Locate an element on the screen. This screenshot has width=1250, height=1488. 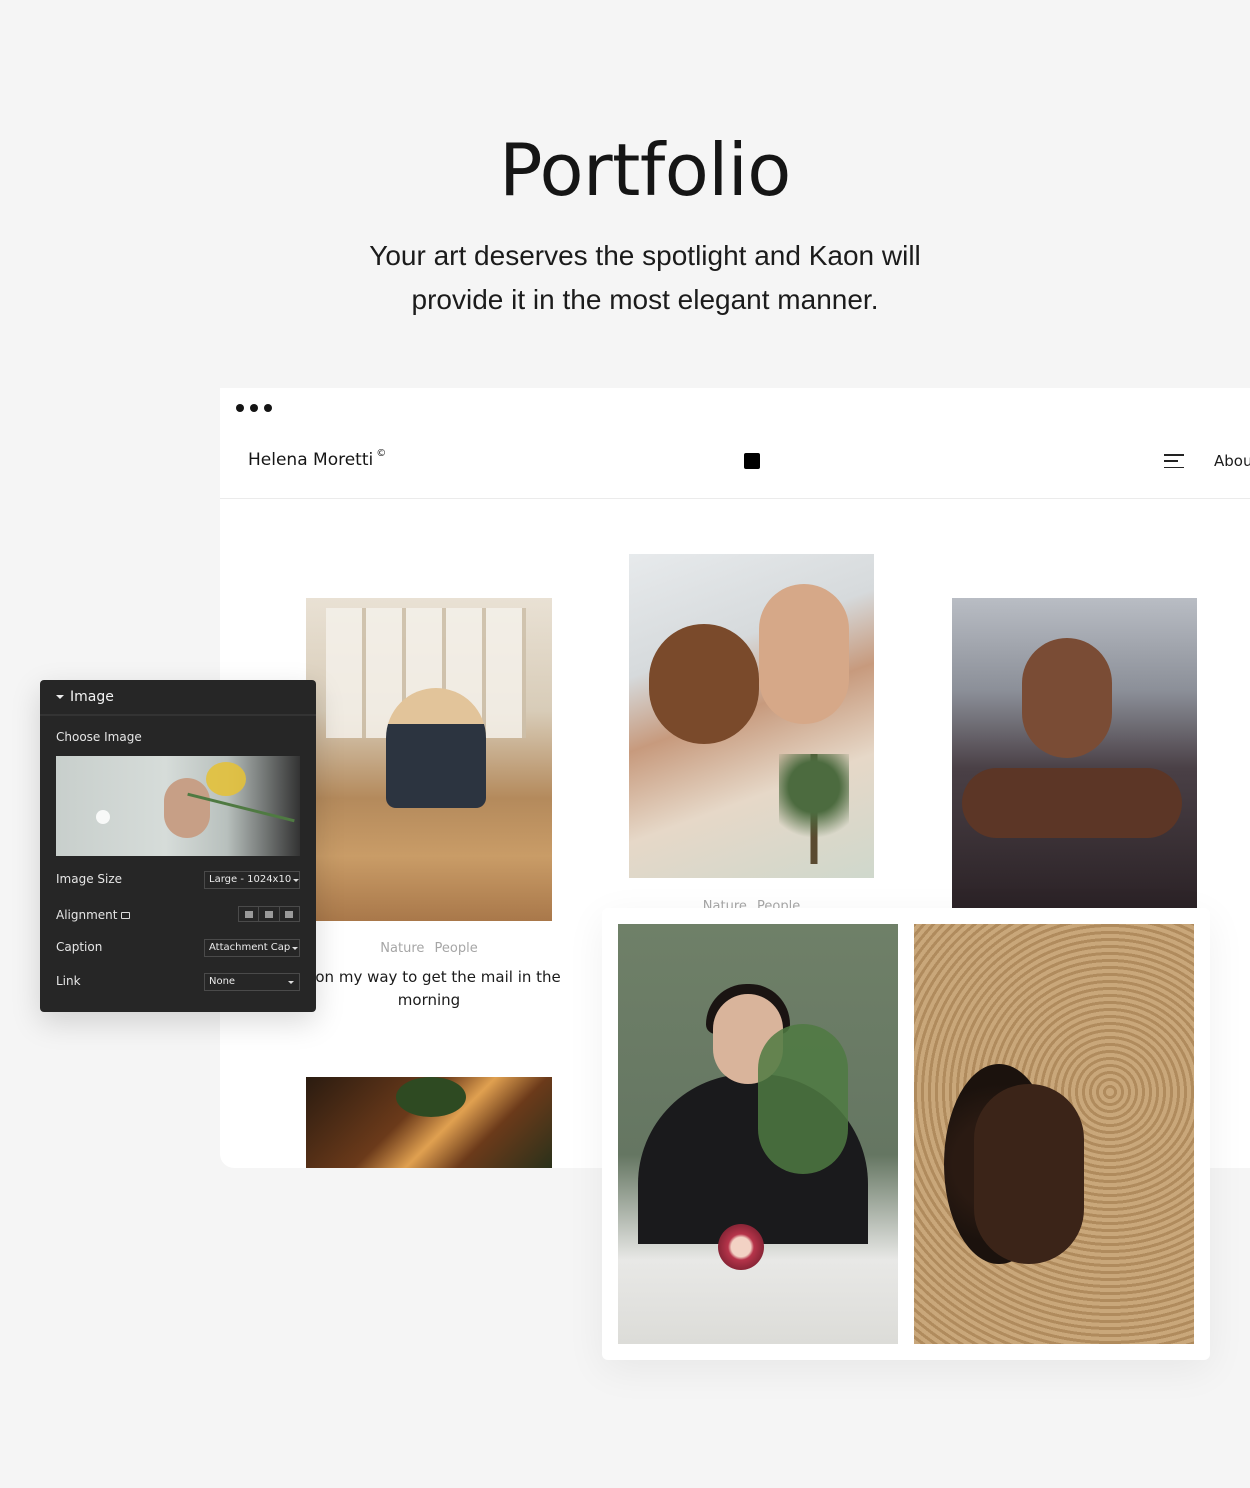
link-select: None is located at coordinates (252, 982).